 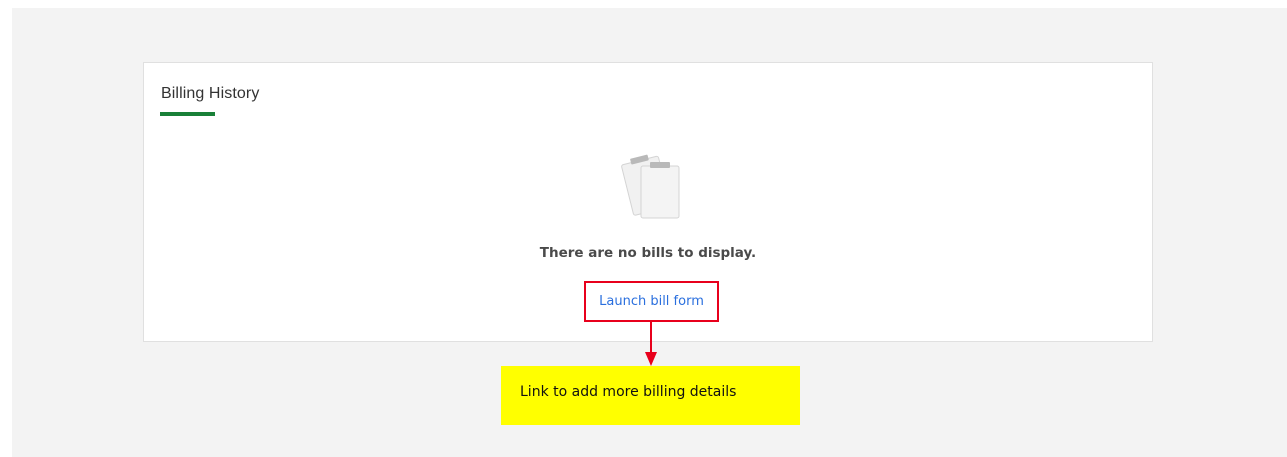 I want to click on launch-bill-form-link: Launch bill form, so click(x=651, y=301).